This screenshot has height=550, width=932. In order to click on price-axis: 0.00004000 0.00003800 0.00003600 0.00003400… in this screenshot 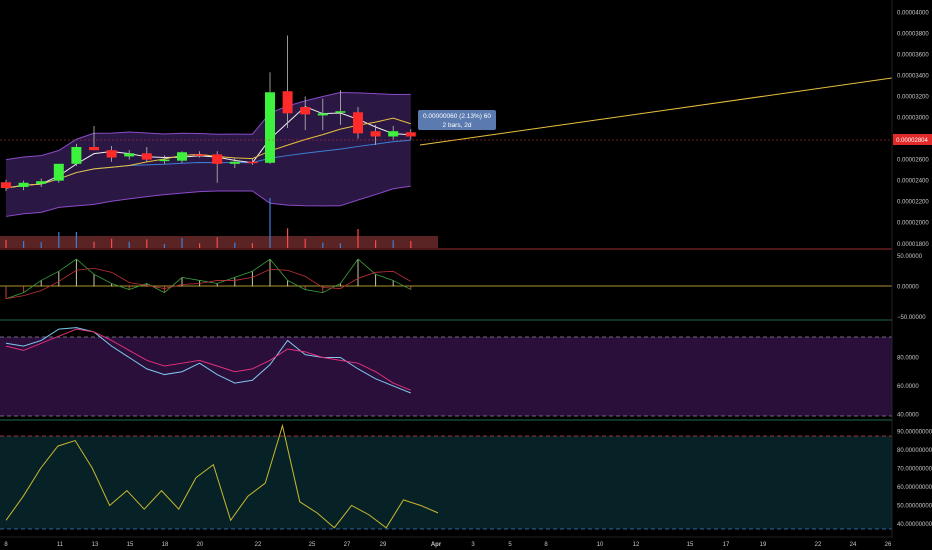, I will do `click(913, 128)`.